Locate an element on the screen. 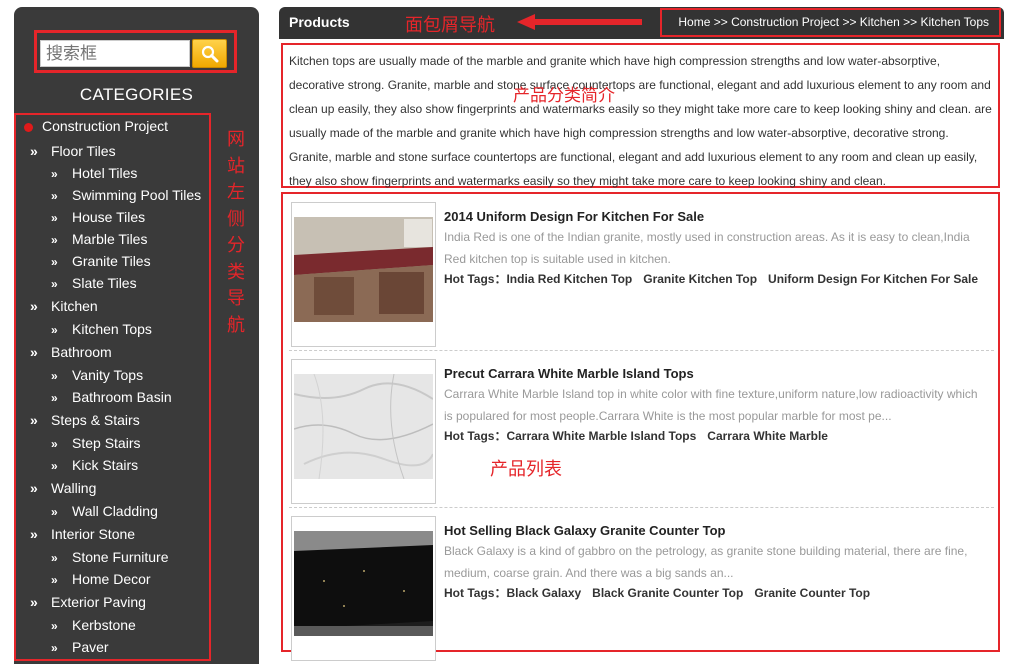 The image size is (1012, 664). sidebar-item-label: Stone Furniture is located at coordinates (120, 557).